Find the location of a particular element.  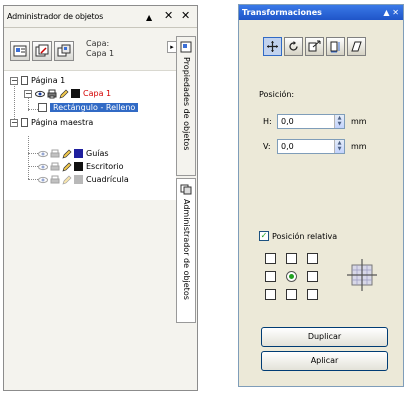

scale-mirror-mode-button is located at coordinates (314, 46).